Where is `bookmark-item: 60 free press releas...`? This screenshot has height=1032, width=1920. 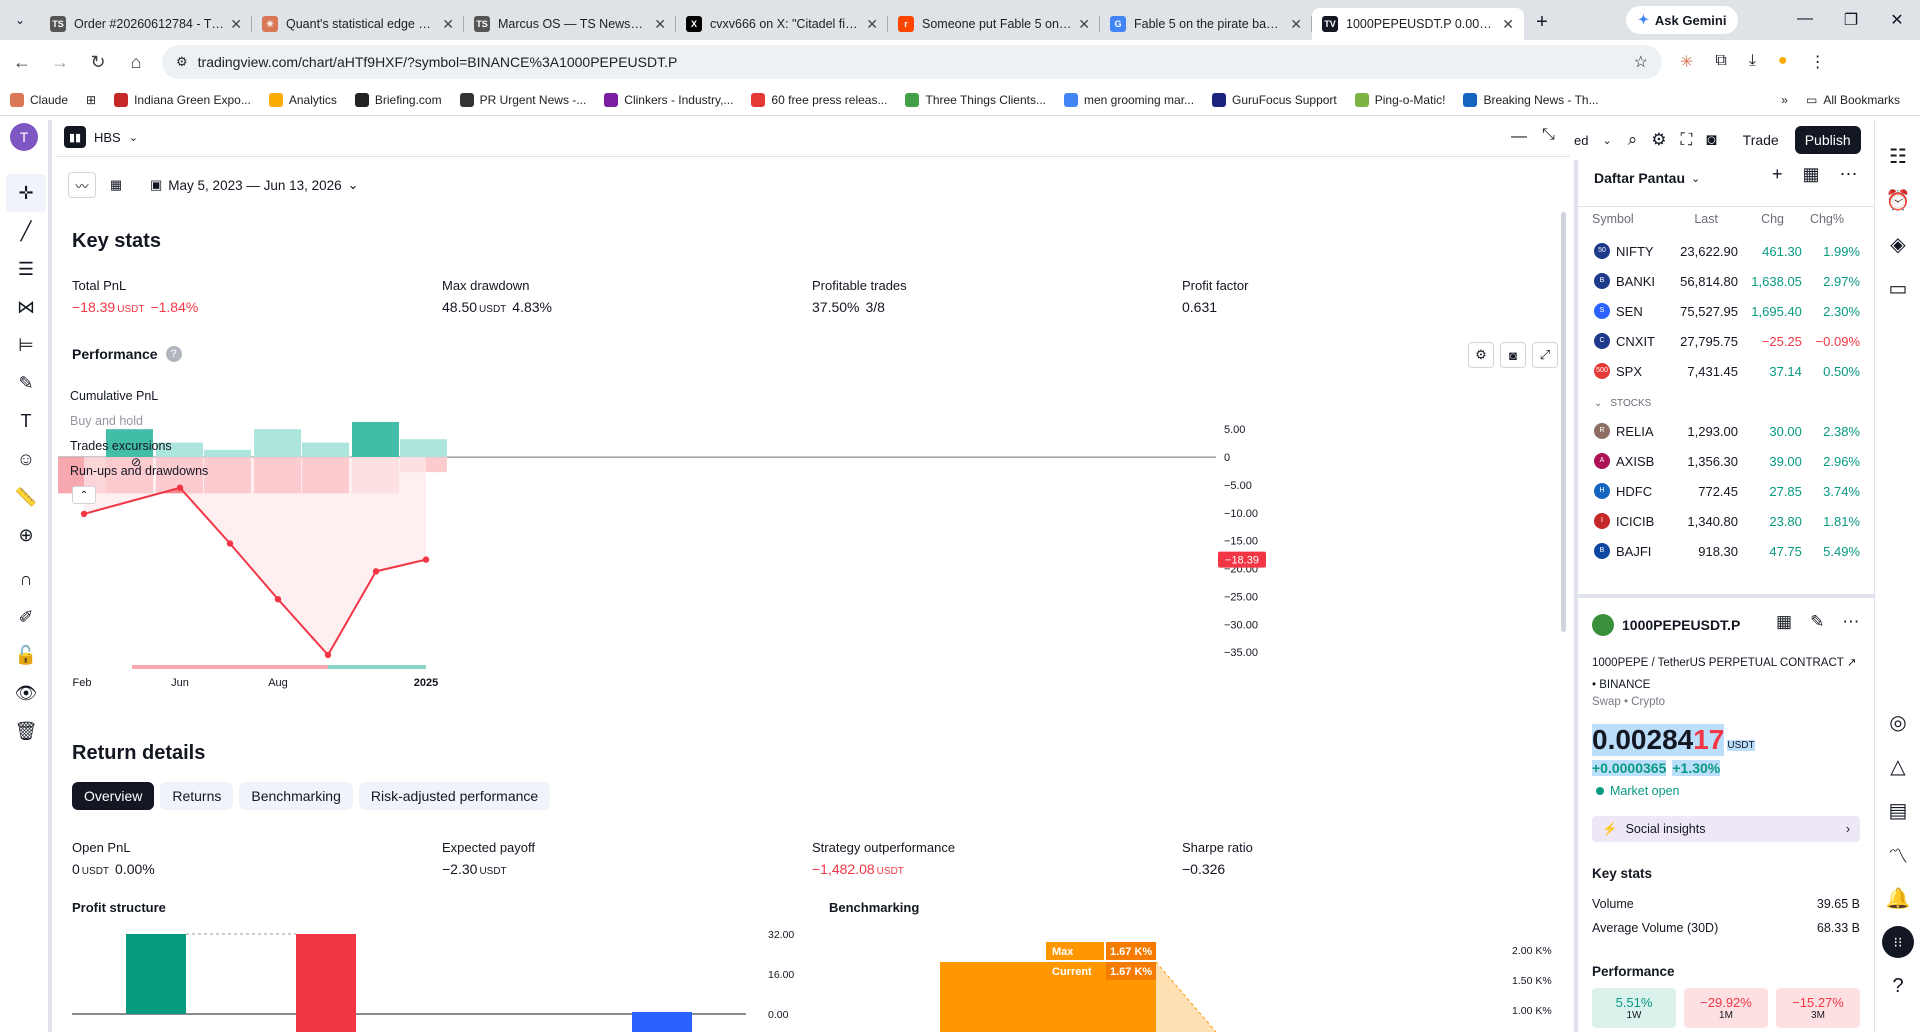
bookmark-item: 60 free press releas... is located at coordinates (819, 99).